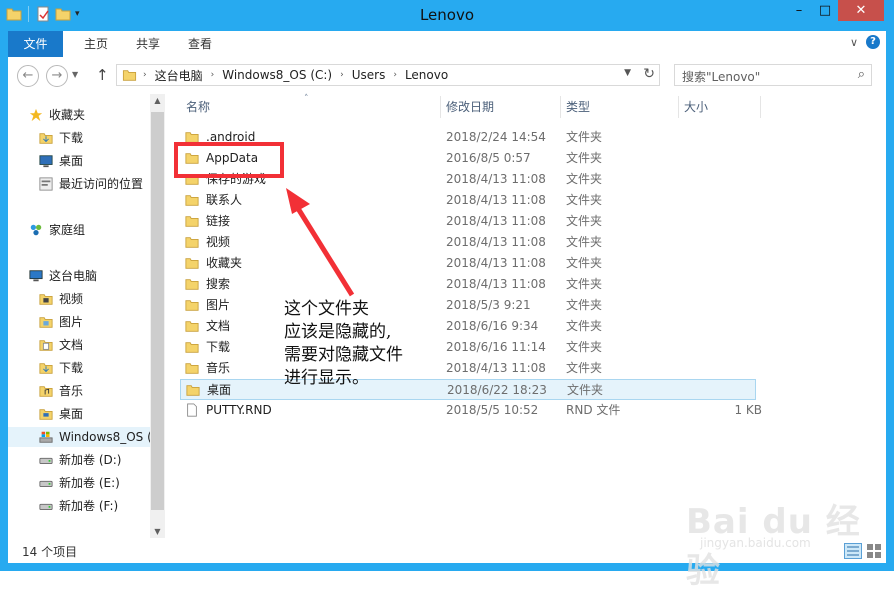 This screenshot has width=894, height=592. I want to click on nav-scrollbar: ▲ ▼, so click(157, 316).